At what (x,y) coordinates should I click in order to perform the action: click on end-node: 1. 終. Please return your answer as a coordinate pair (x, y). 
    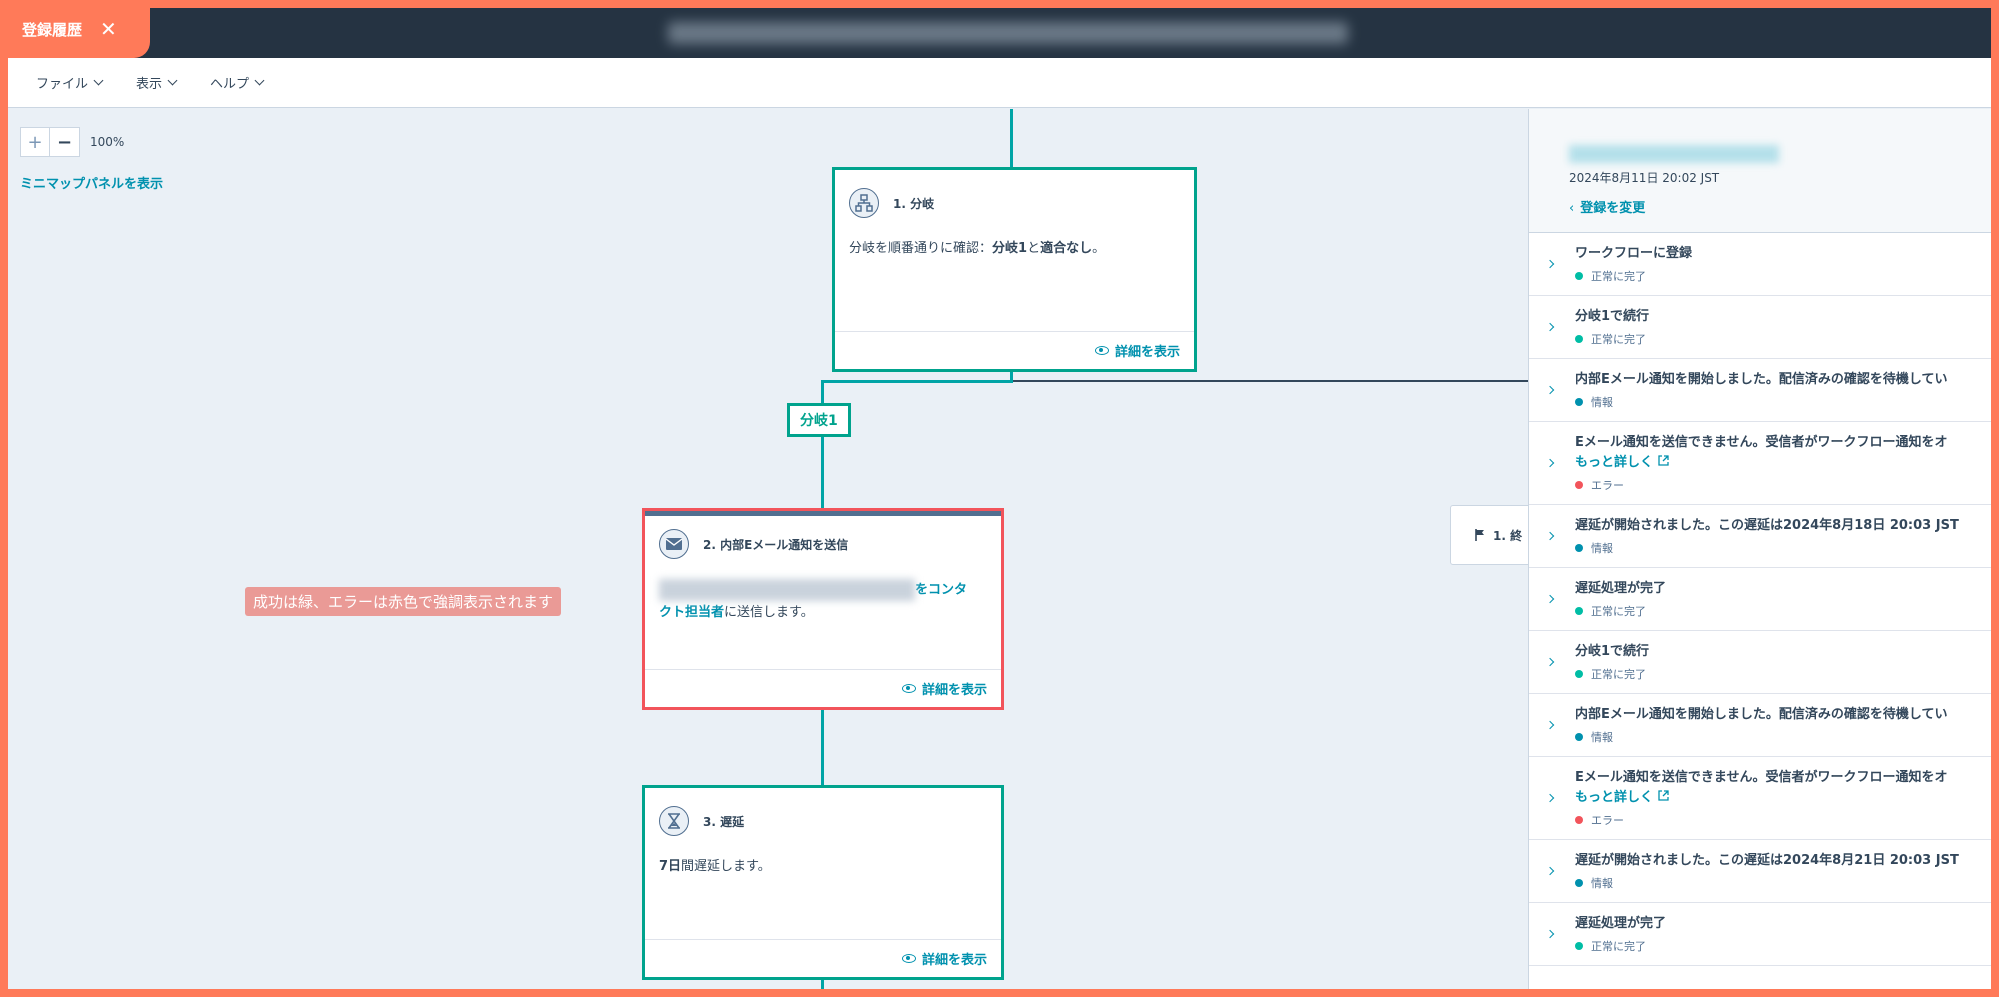
    Looking at the image, I should click on (1495, 535).